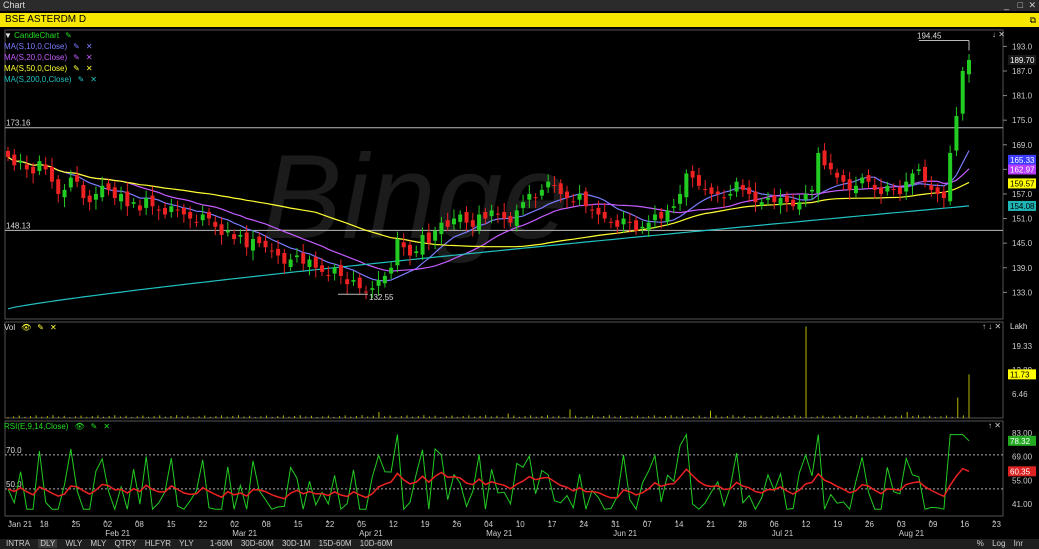  Describe the element at coordinates (50, 46) in the screenshot. I see `legend-ma10: MA(S,10,0,Close) ✎ ✕` at that location.